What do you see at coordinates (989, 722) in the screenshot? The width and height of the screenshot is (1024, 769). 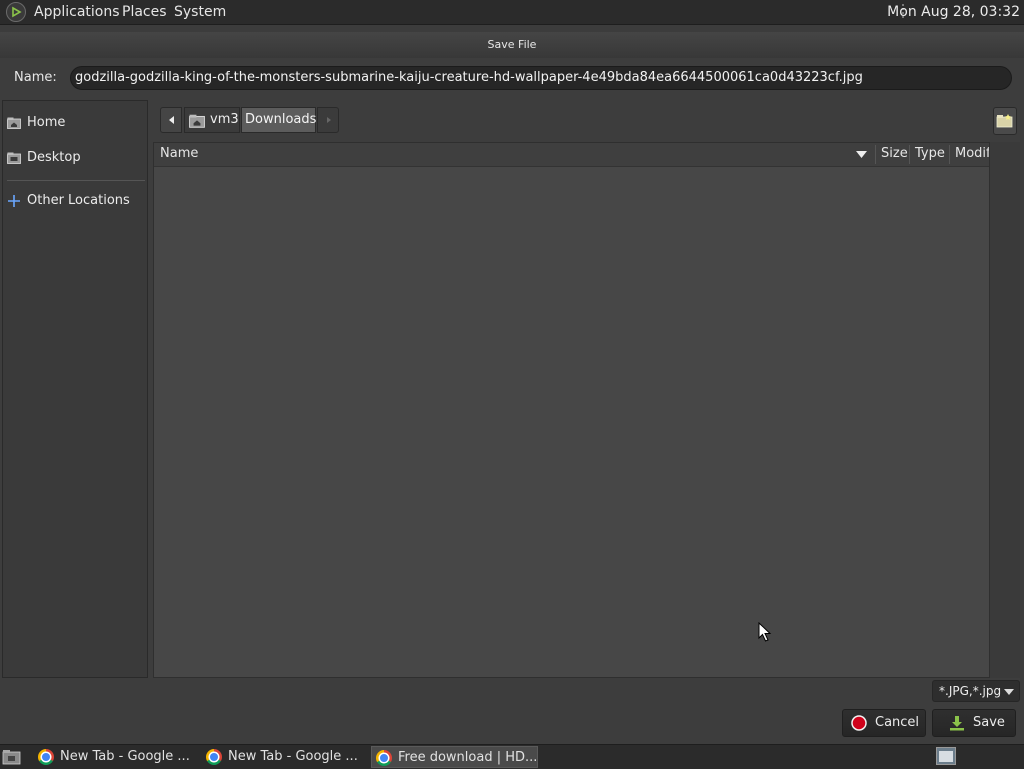 I see `save-button-label: Save` at bounding box center [989, 722].